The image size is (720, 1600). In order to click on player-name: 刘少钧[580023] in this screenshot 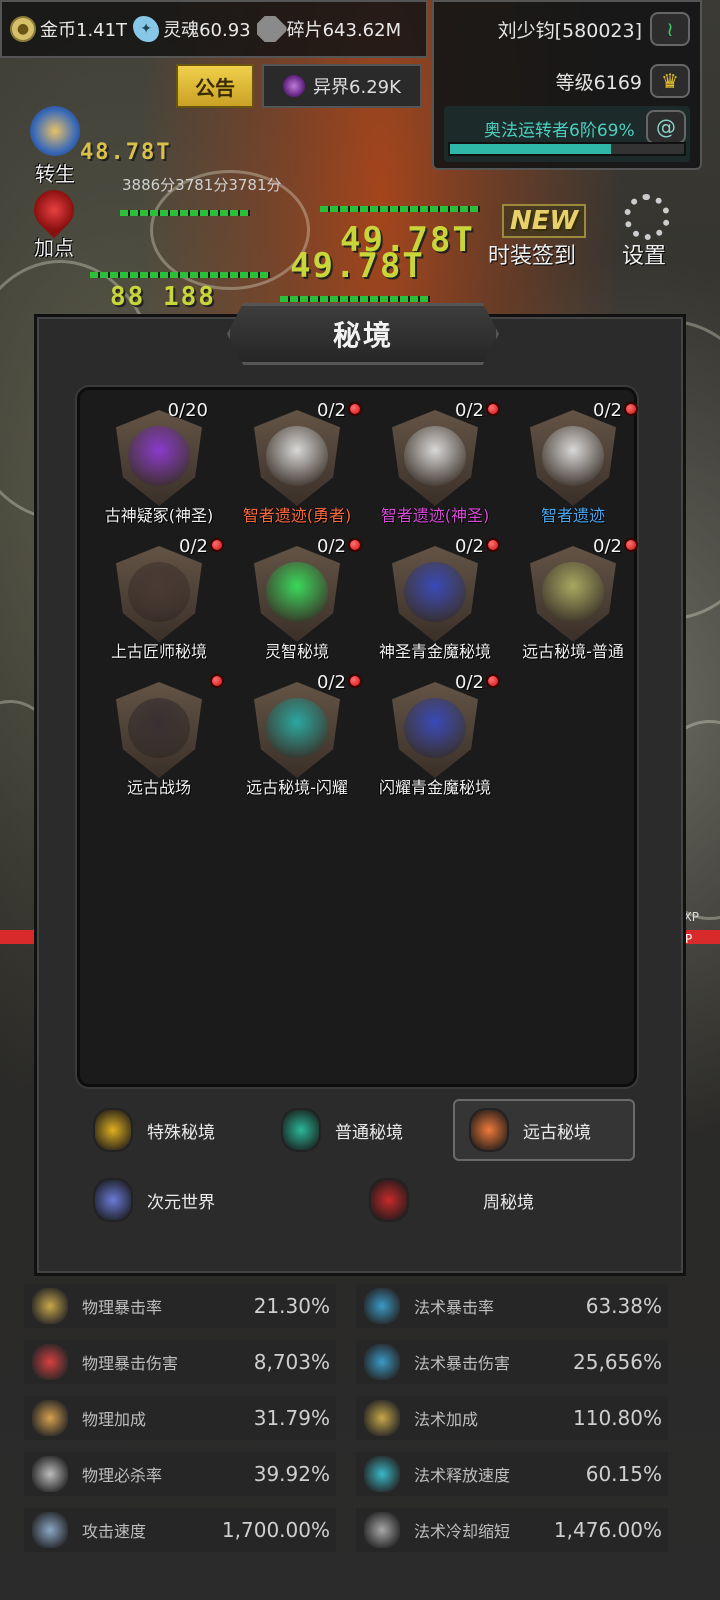, I will do `click(569, 30)`.